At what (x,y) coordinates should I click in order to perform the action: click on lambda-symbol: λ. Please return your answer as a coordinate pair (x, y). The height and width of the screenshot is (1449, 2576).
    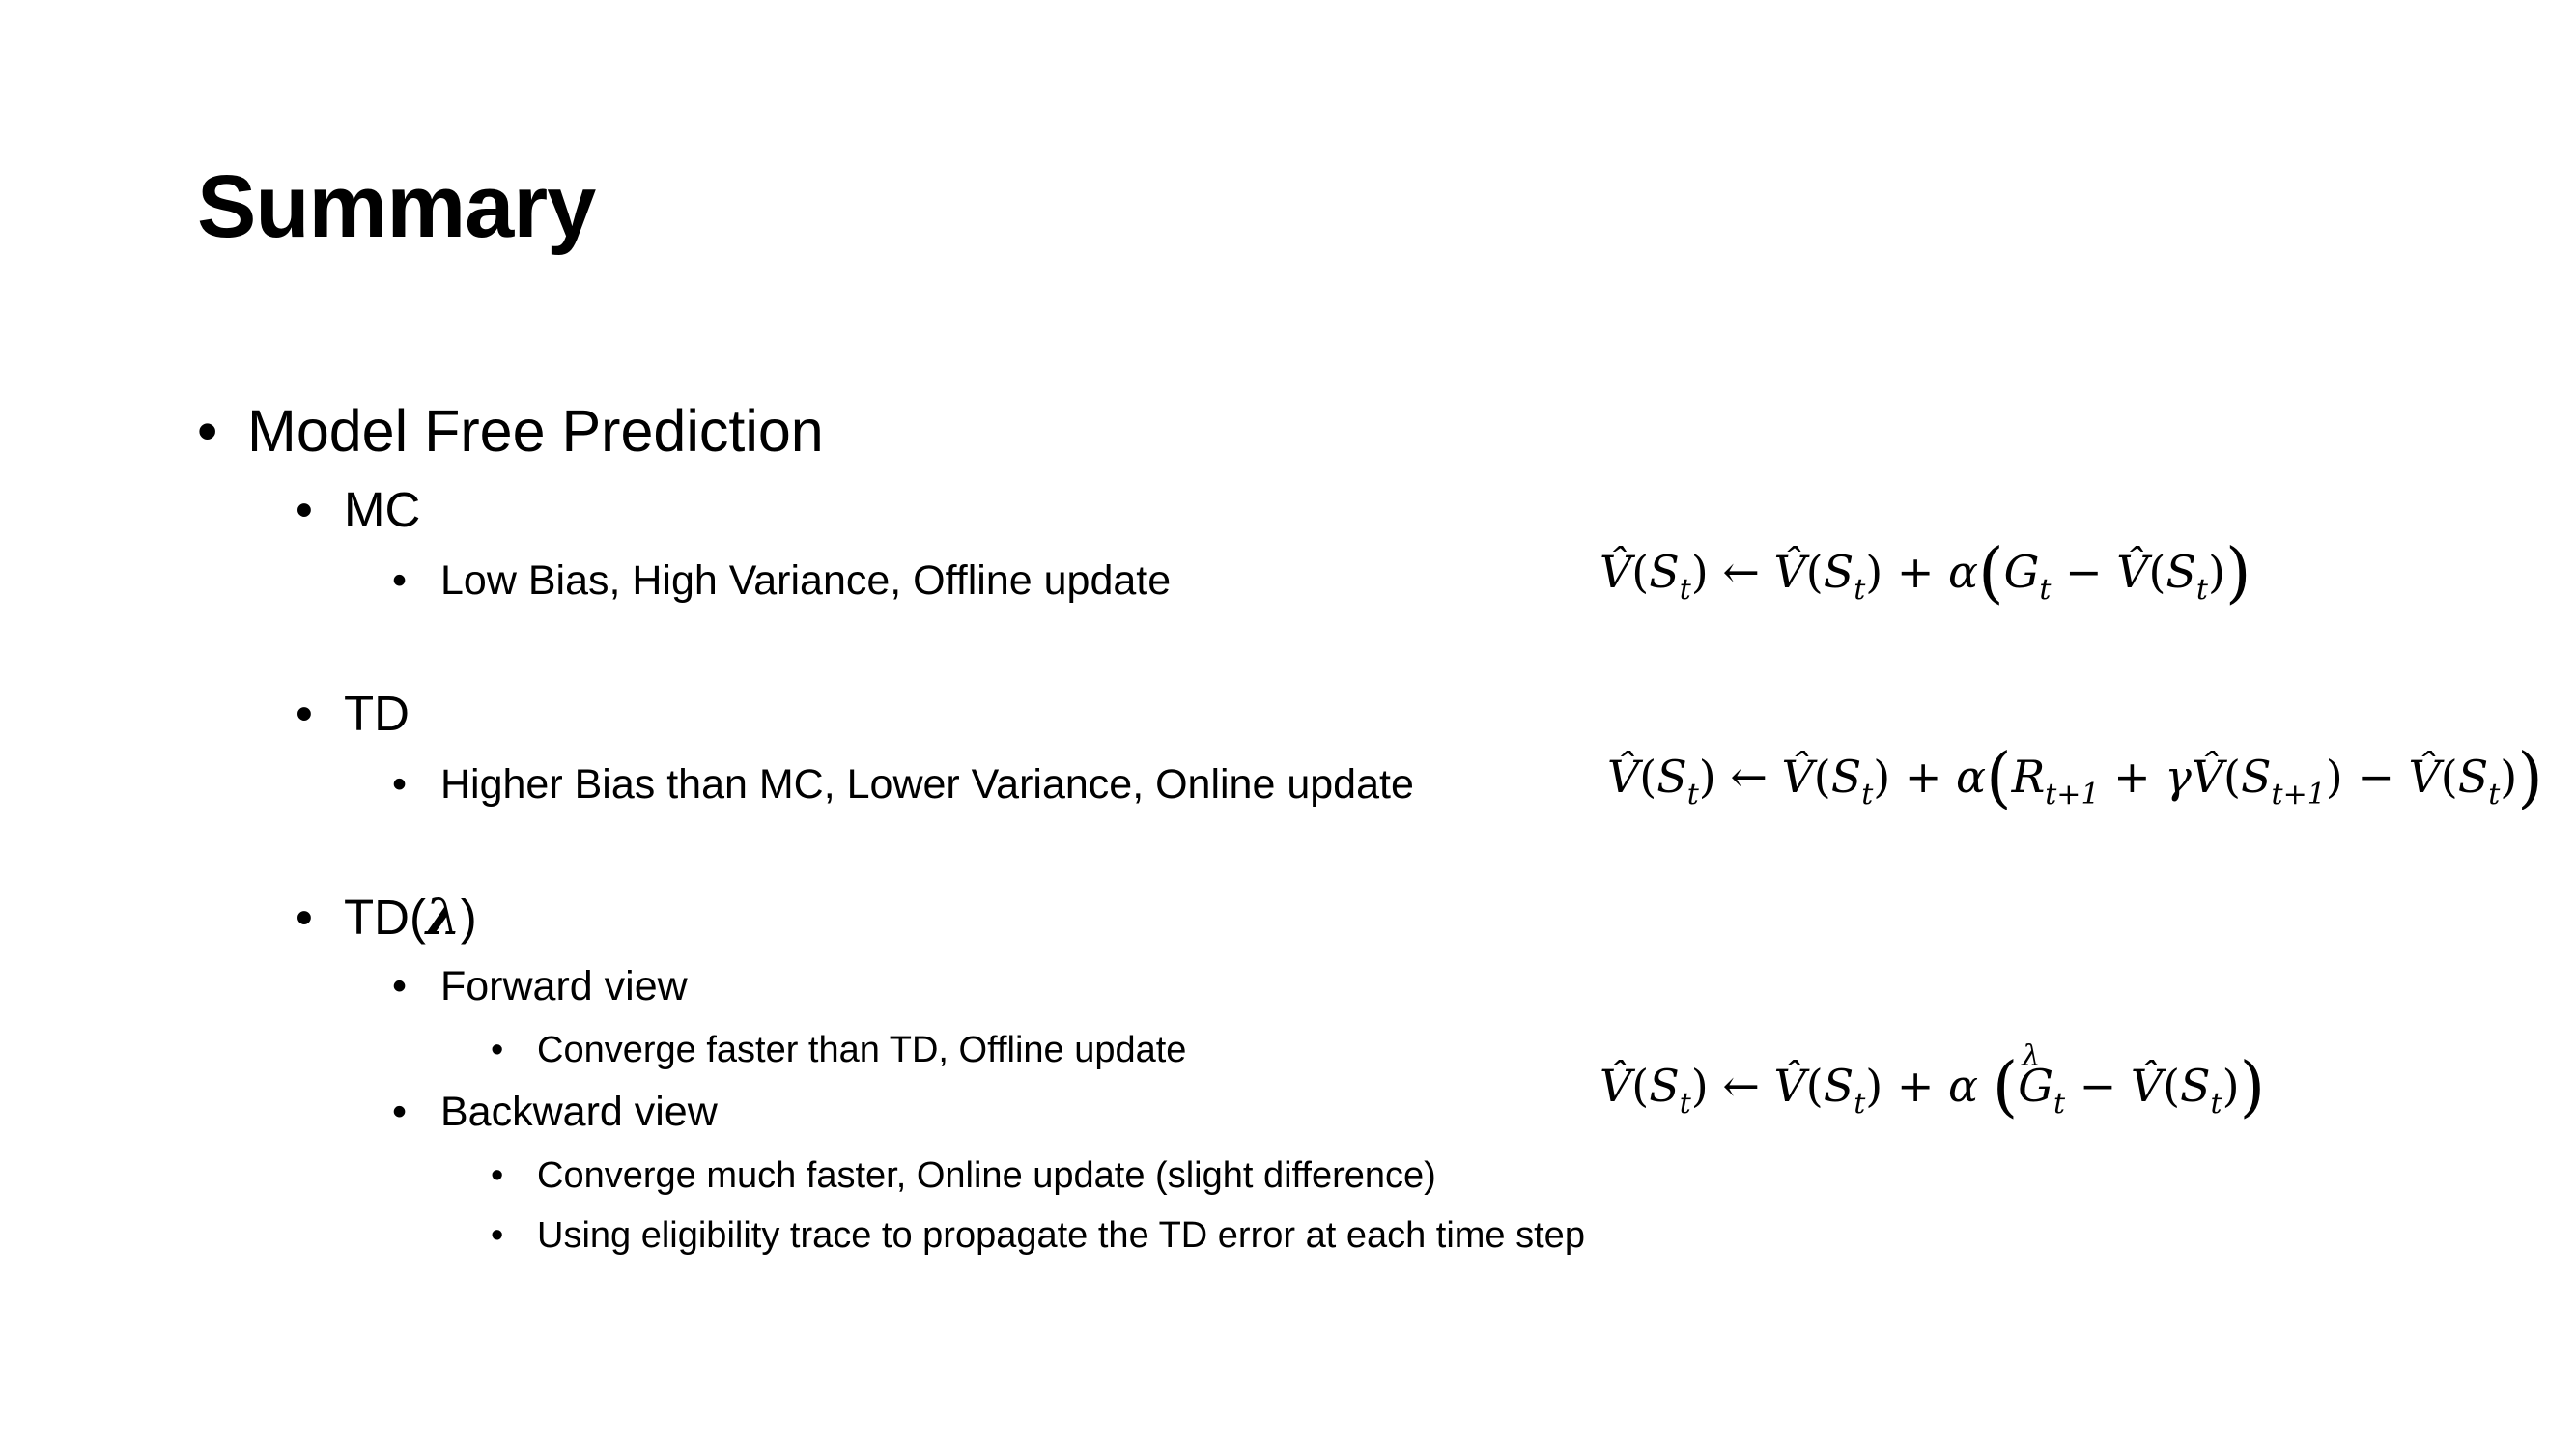
    Looking at the image, I should click on (443, 918).